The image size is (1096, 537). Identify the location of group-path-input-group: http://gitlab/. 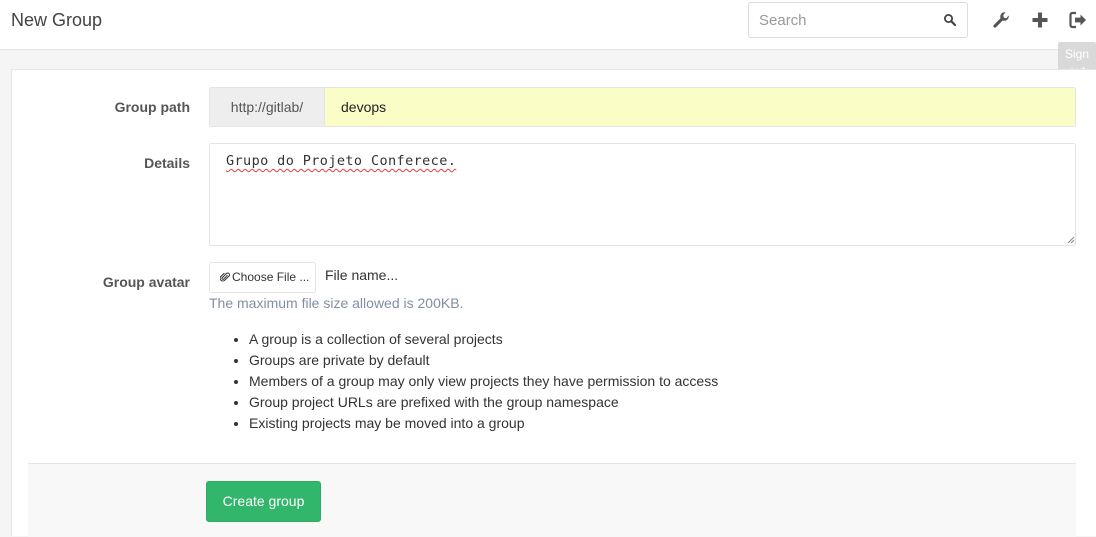
(642, 107).